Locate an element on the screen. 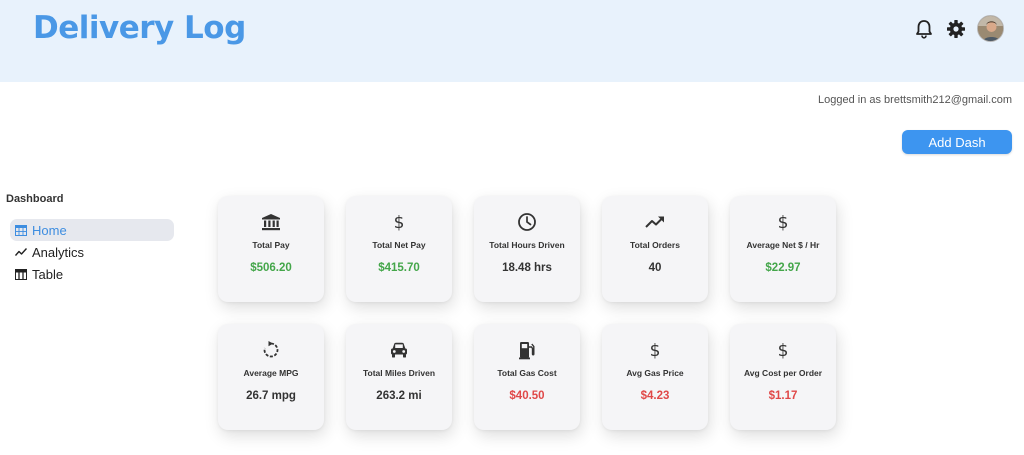  clock-icon is located at coordinates (527, 222).